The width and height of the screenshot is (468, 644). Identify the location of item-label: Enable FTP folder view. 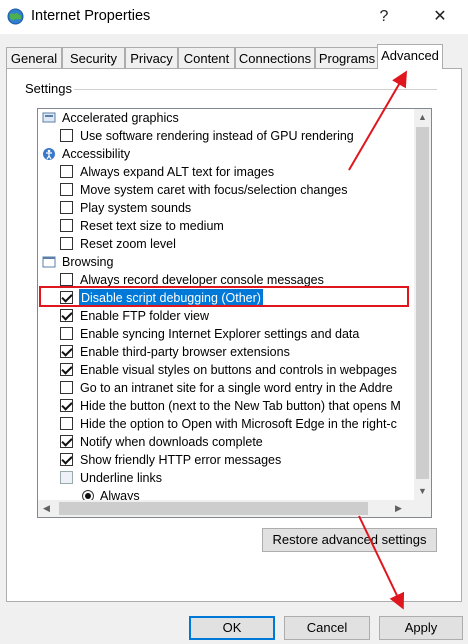
(144, 316).